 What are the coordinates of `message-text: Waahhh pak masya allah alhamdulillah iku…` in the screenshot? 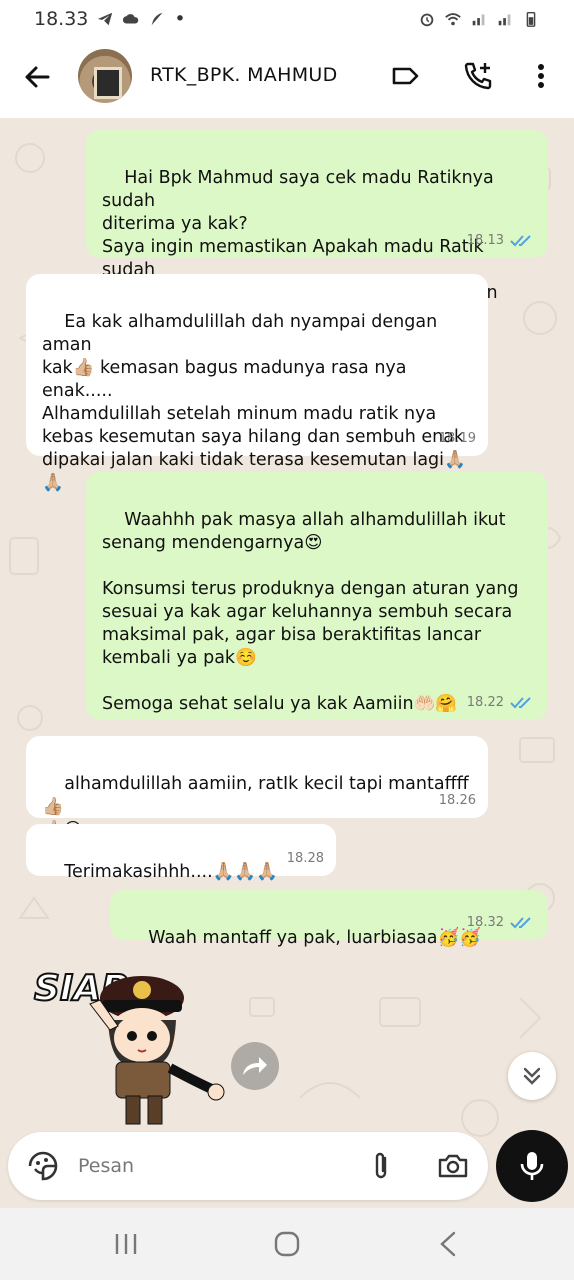 It's located at (310, 612).